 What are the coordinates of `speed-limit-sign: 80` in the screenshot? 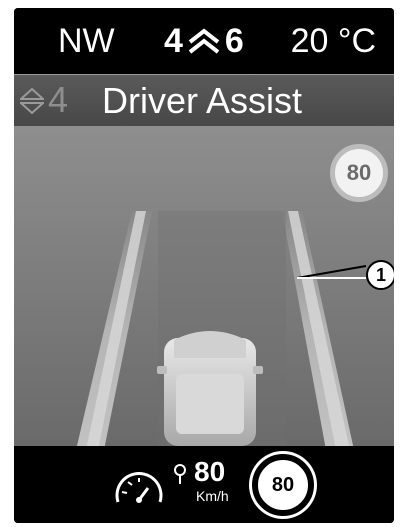 It's located at (359, 173).